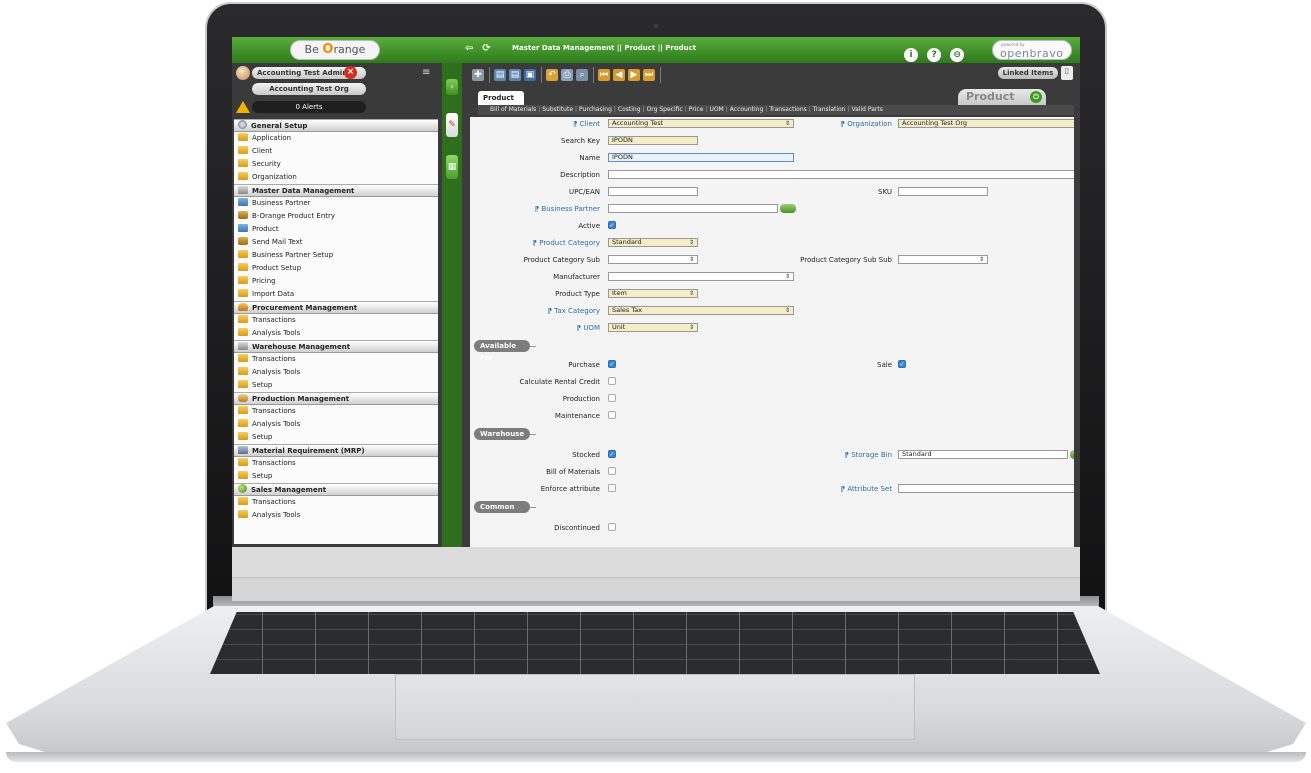  Describe the element at coordinates (902, 364) in the screenshot. I see `sale-checkbox: ✓` at that location.